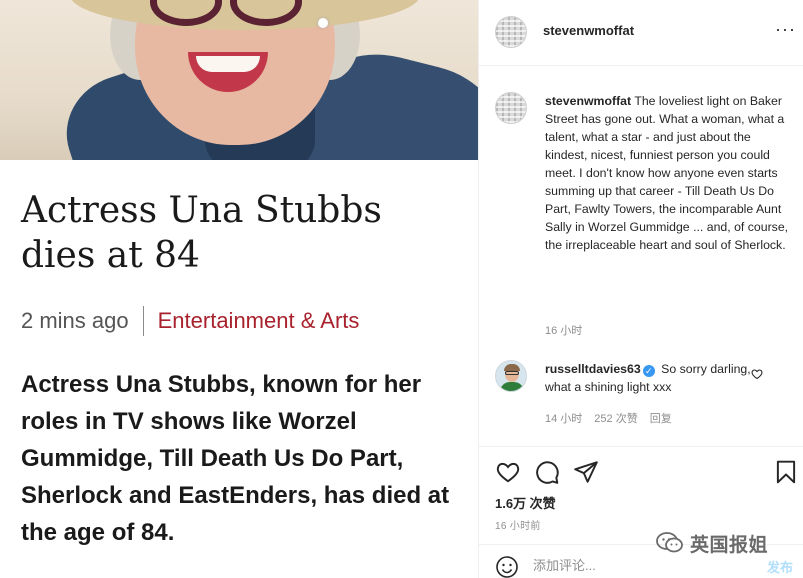  What do you see at coordinates (785, 29) in the screenshot?
I see `more-icon: ···` at bounding box center [785, 29].